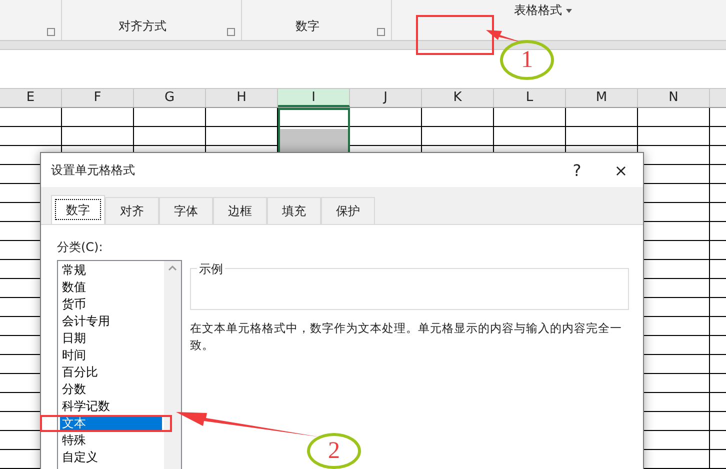  Describe the element at coordinates (386, 98) in the screenshot. I see `column-header: J` at that location.